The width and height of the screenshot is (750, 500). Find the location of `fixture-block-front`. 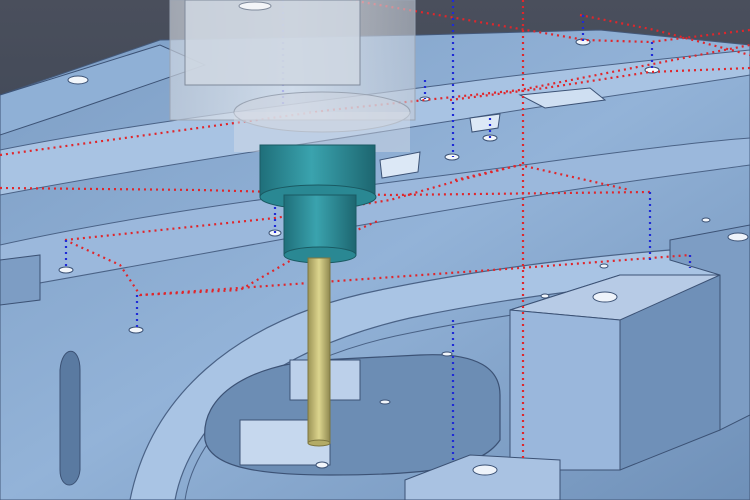

fixture-block-front is located at coordinates (615, 372).